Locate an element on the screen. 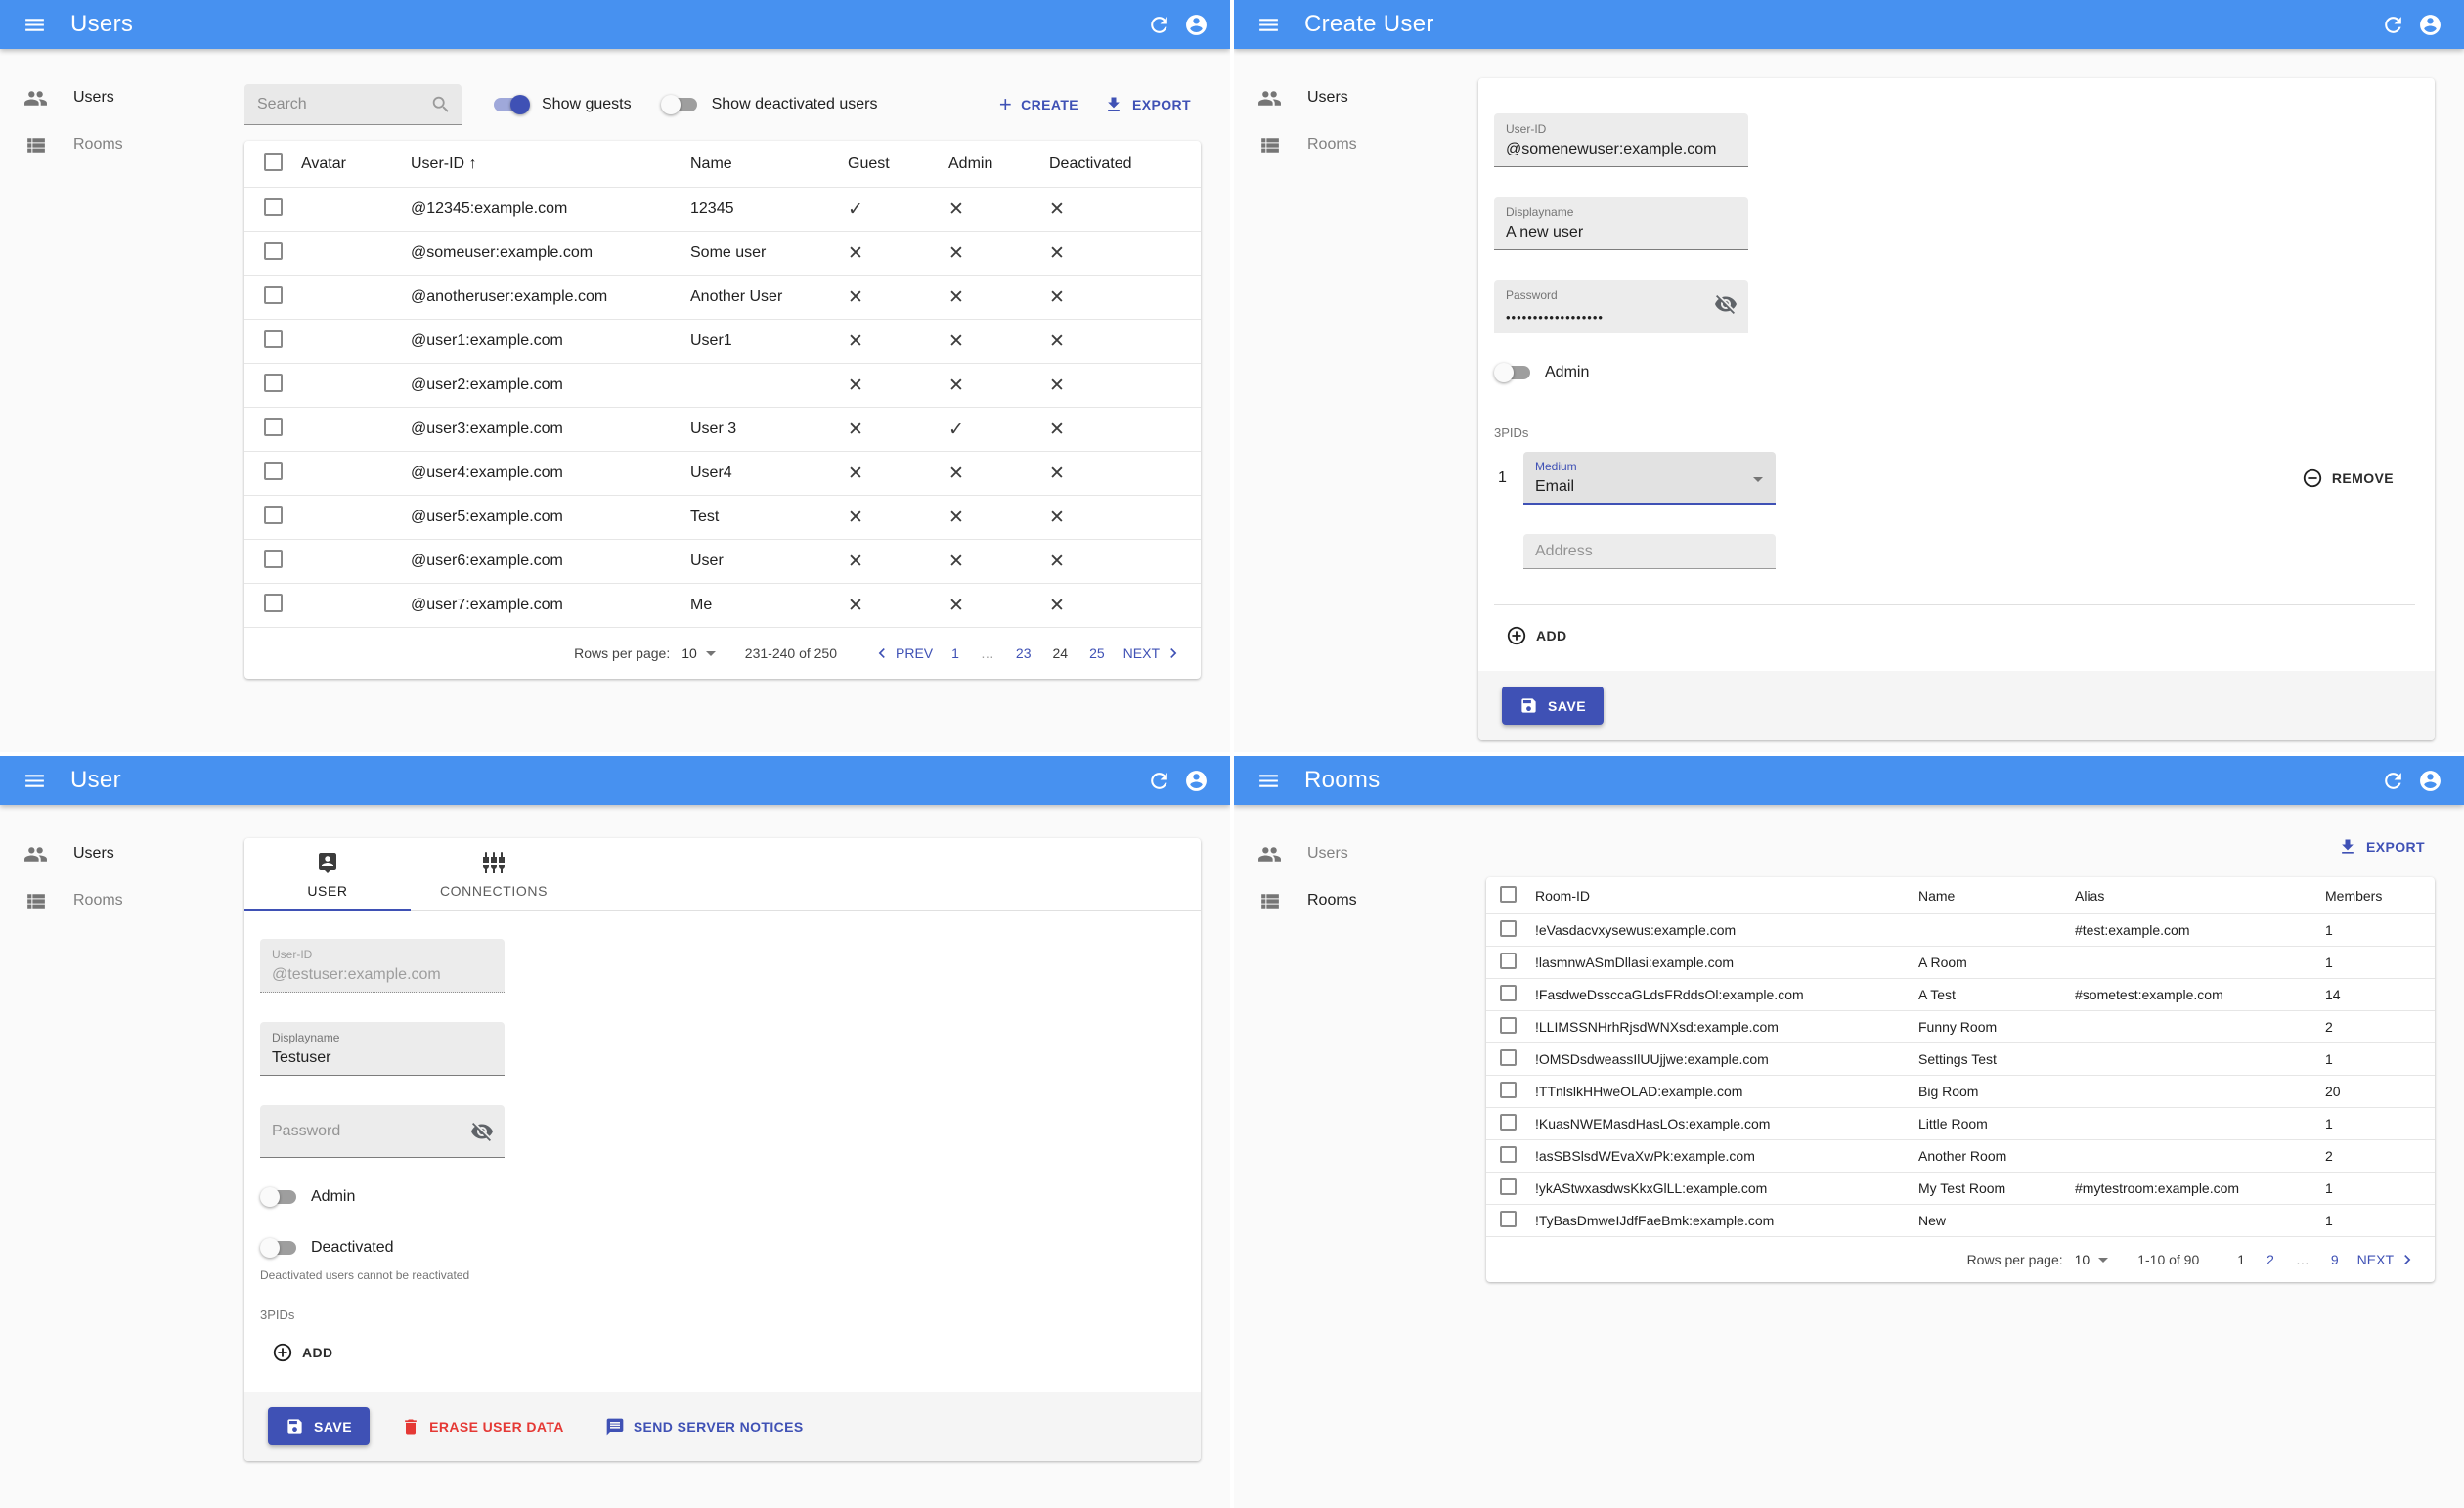  table-row: @12345:example.com 12345 ✓ ✕ ✕ is located at coordinates (722, 210).